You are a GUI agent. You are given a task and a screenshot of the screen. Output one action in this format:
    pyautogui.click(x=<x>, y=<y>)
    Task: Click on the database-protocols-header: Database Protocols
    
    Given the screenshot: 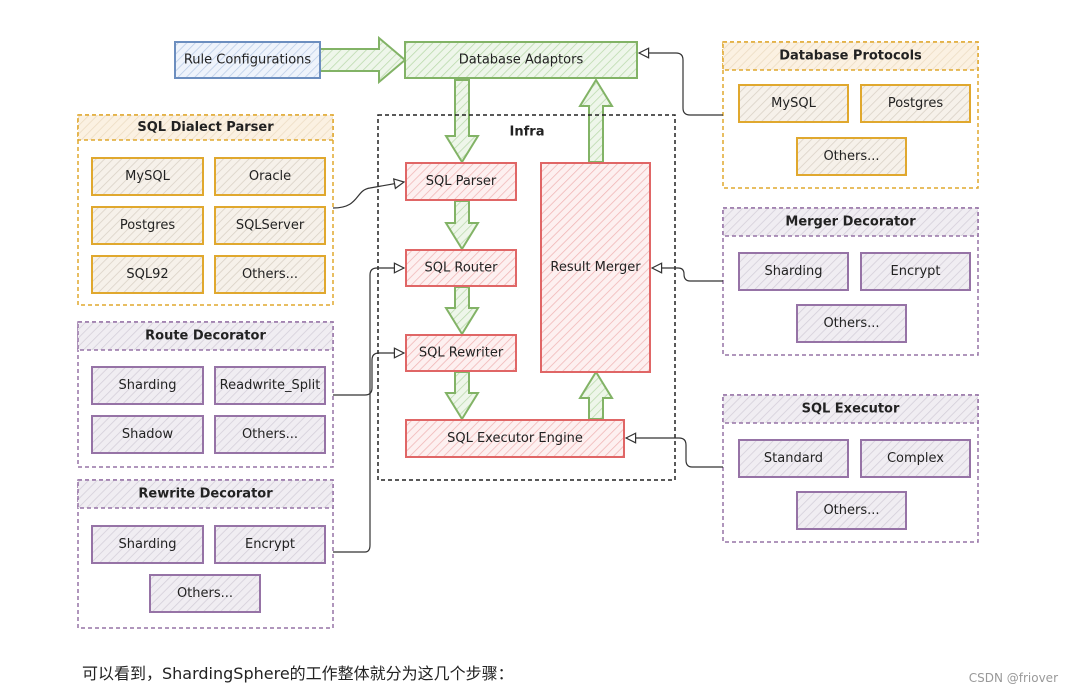 What is the action you would take?
    pyautogui.click(x=850, y=56)
    